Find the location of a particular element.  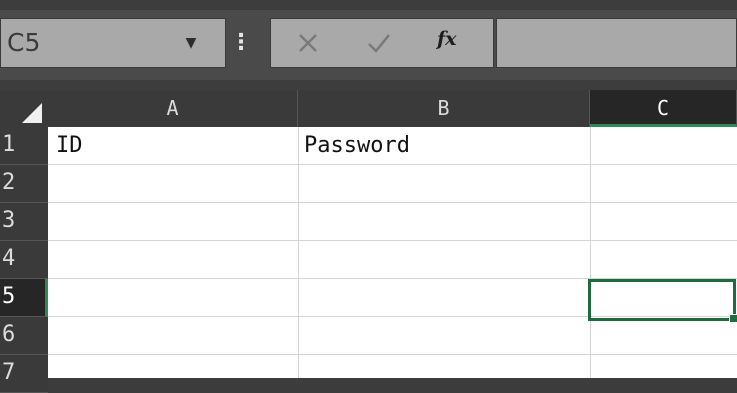

column-header-c: C is located at coordinates (663, 108).